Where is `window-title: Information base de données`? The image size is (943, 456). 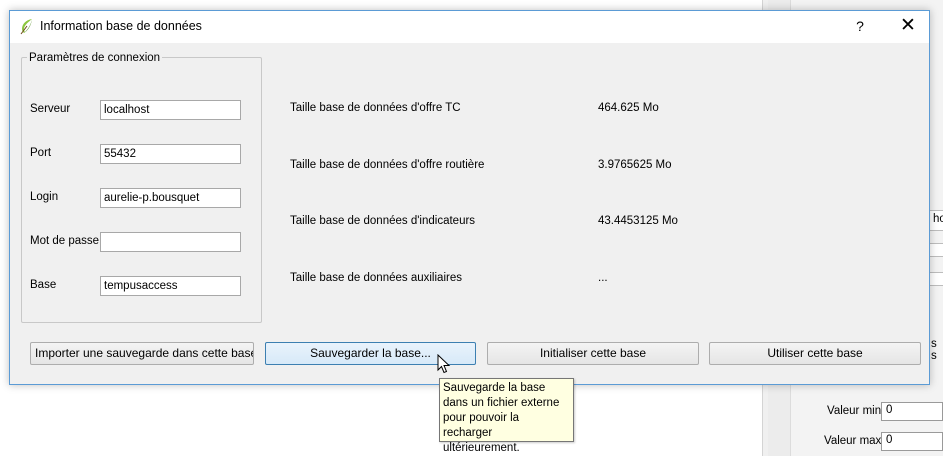
window-title: Information base de données is located at coordinates (121, 26).